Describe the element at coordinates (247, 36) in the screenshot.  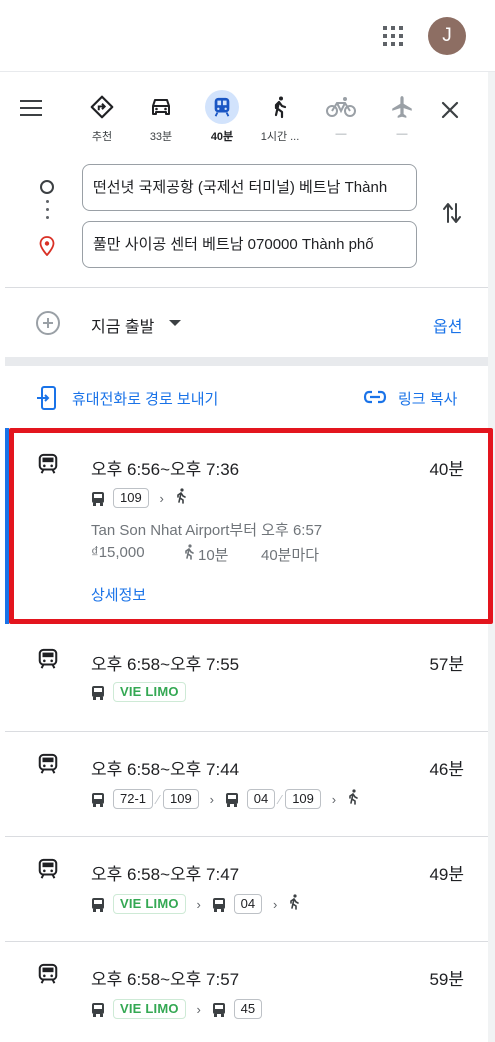
I see `top-bar: J` at that location.